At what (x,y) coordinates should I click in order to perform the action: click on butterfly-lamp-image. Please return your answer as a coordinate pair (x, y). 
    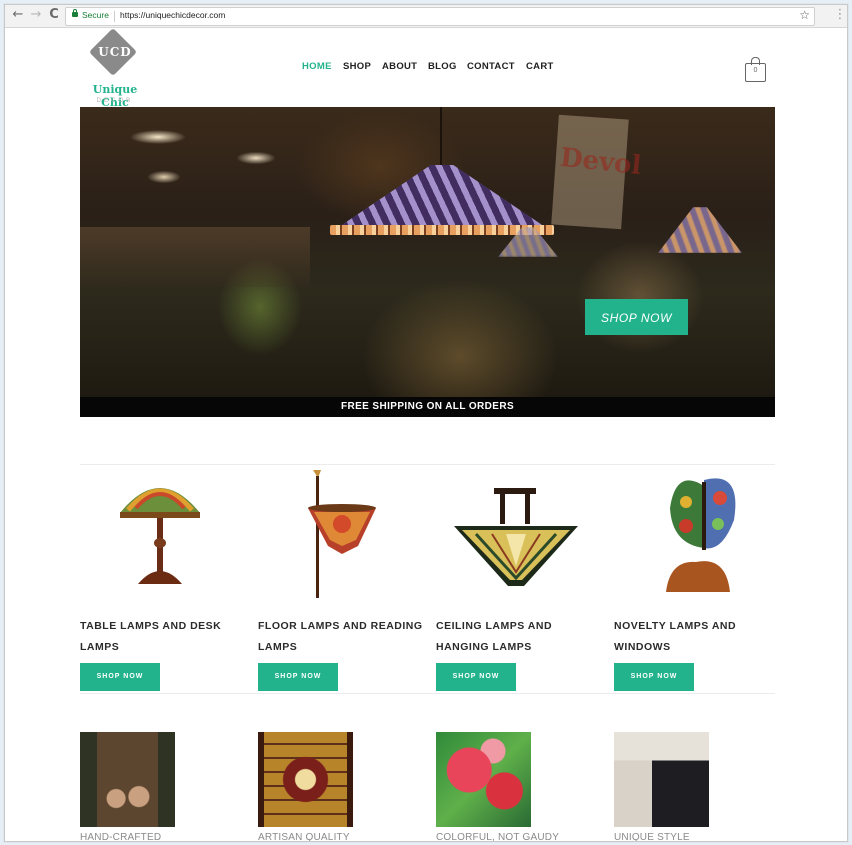
    Looking at the image, I should click on (694, 533).